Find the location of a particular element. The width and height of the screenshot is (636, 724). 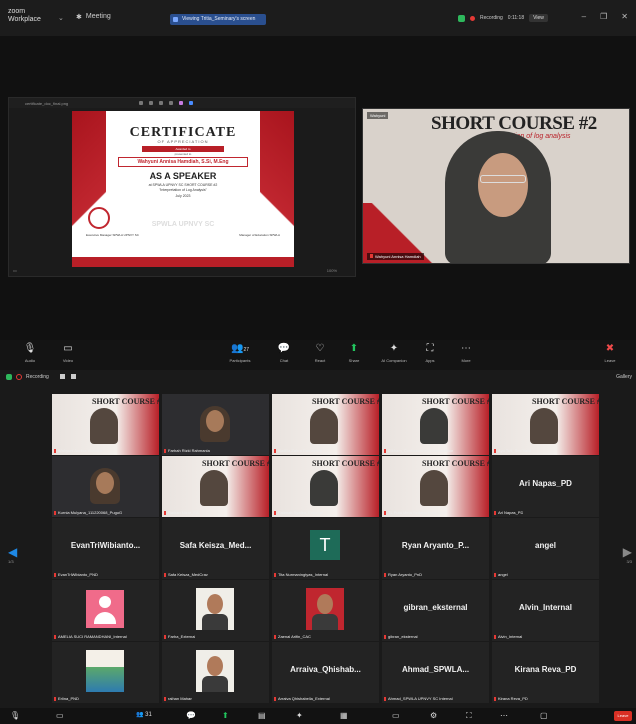

participant-name: Erlina_PND is located at coordinates (68, 698).